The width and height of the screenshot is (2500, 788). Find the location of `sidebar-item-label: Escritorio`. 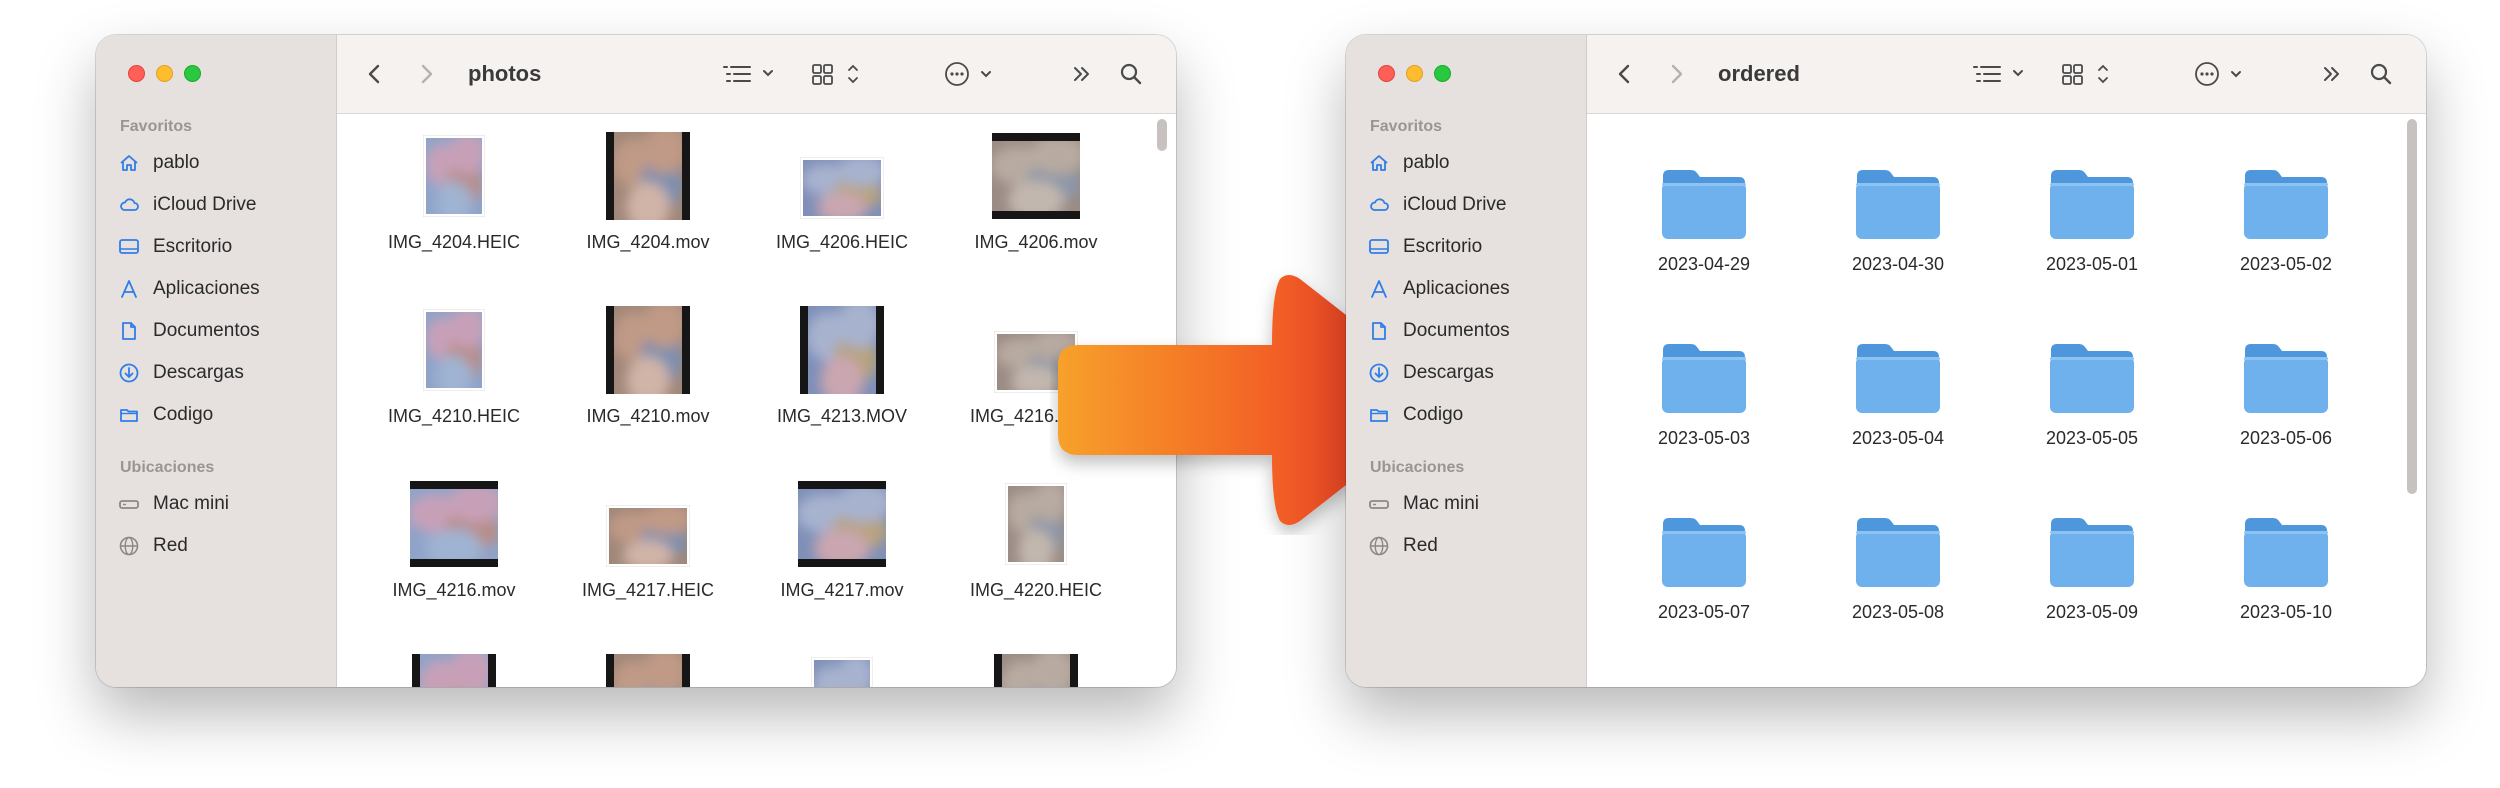

sidebar-item-label: Escritorio is located at coordinates (1443, 246).